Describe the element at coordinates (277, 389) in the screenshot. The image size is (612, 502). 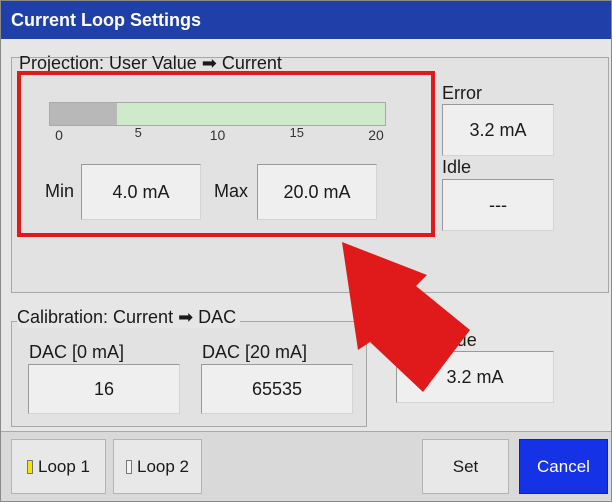
I see `dac20-input: 65535` at that location.